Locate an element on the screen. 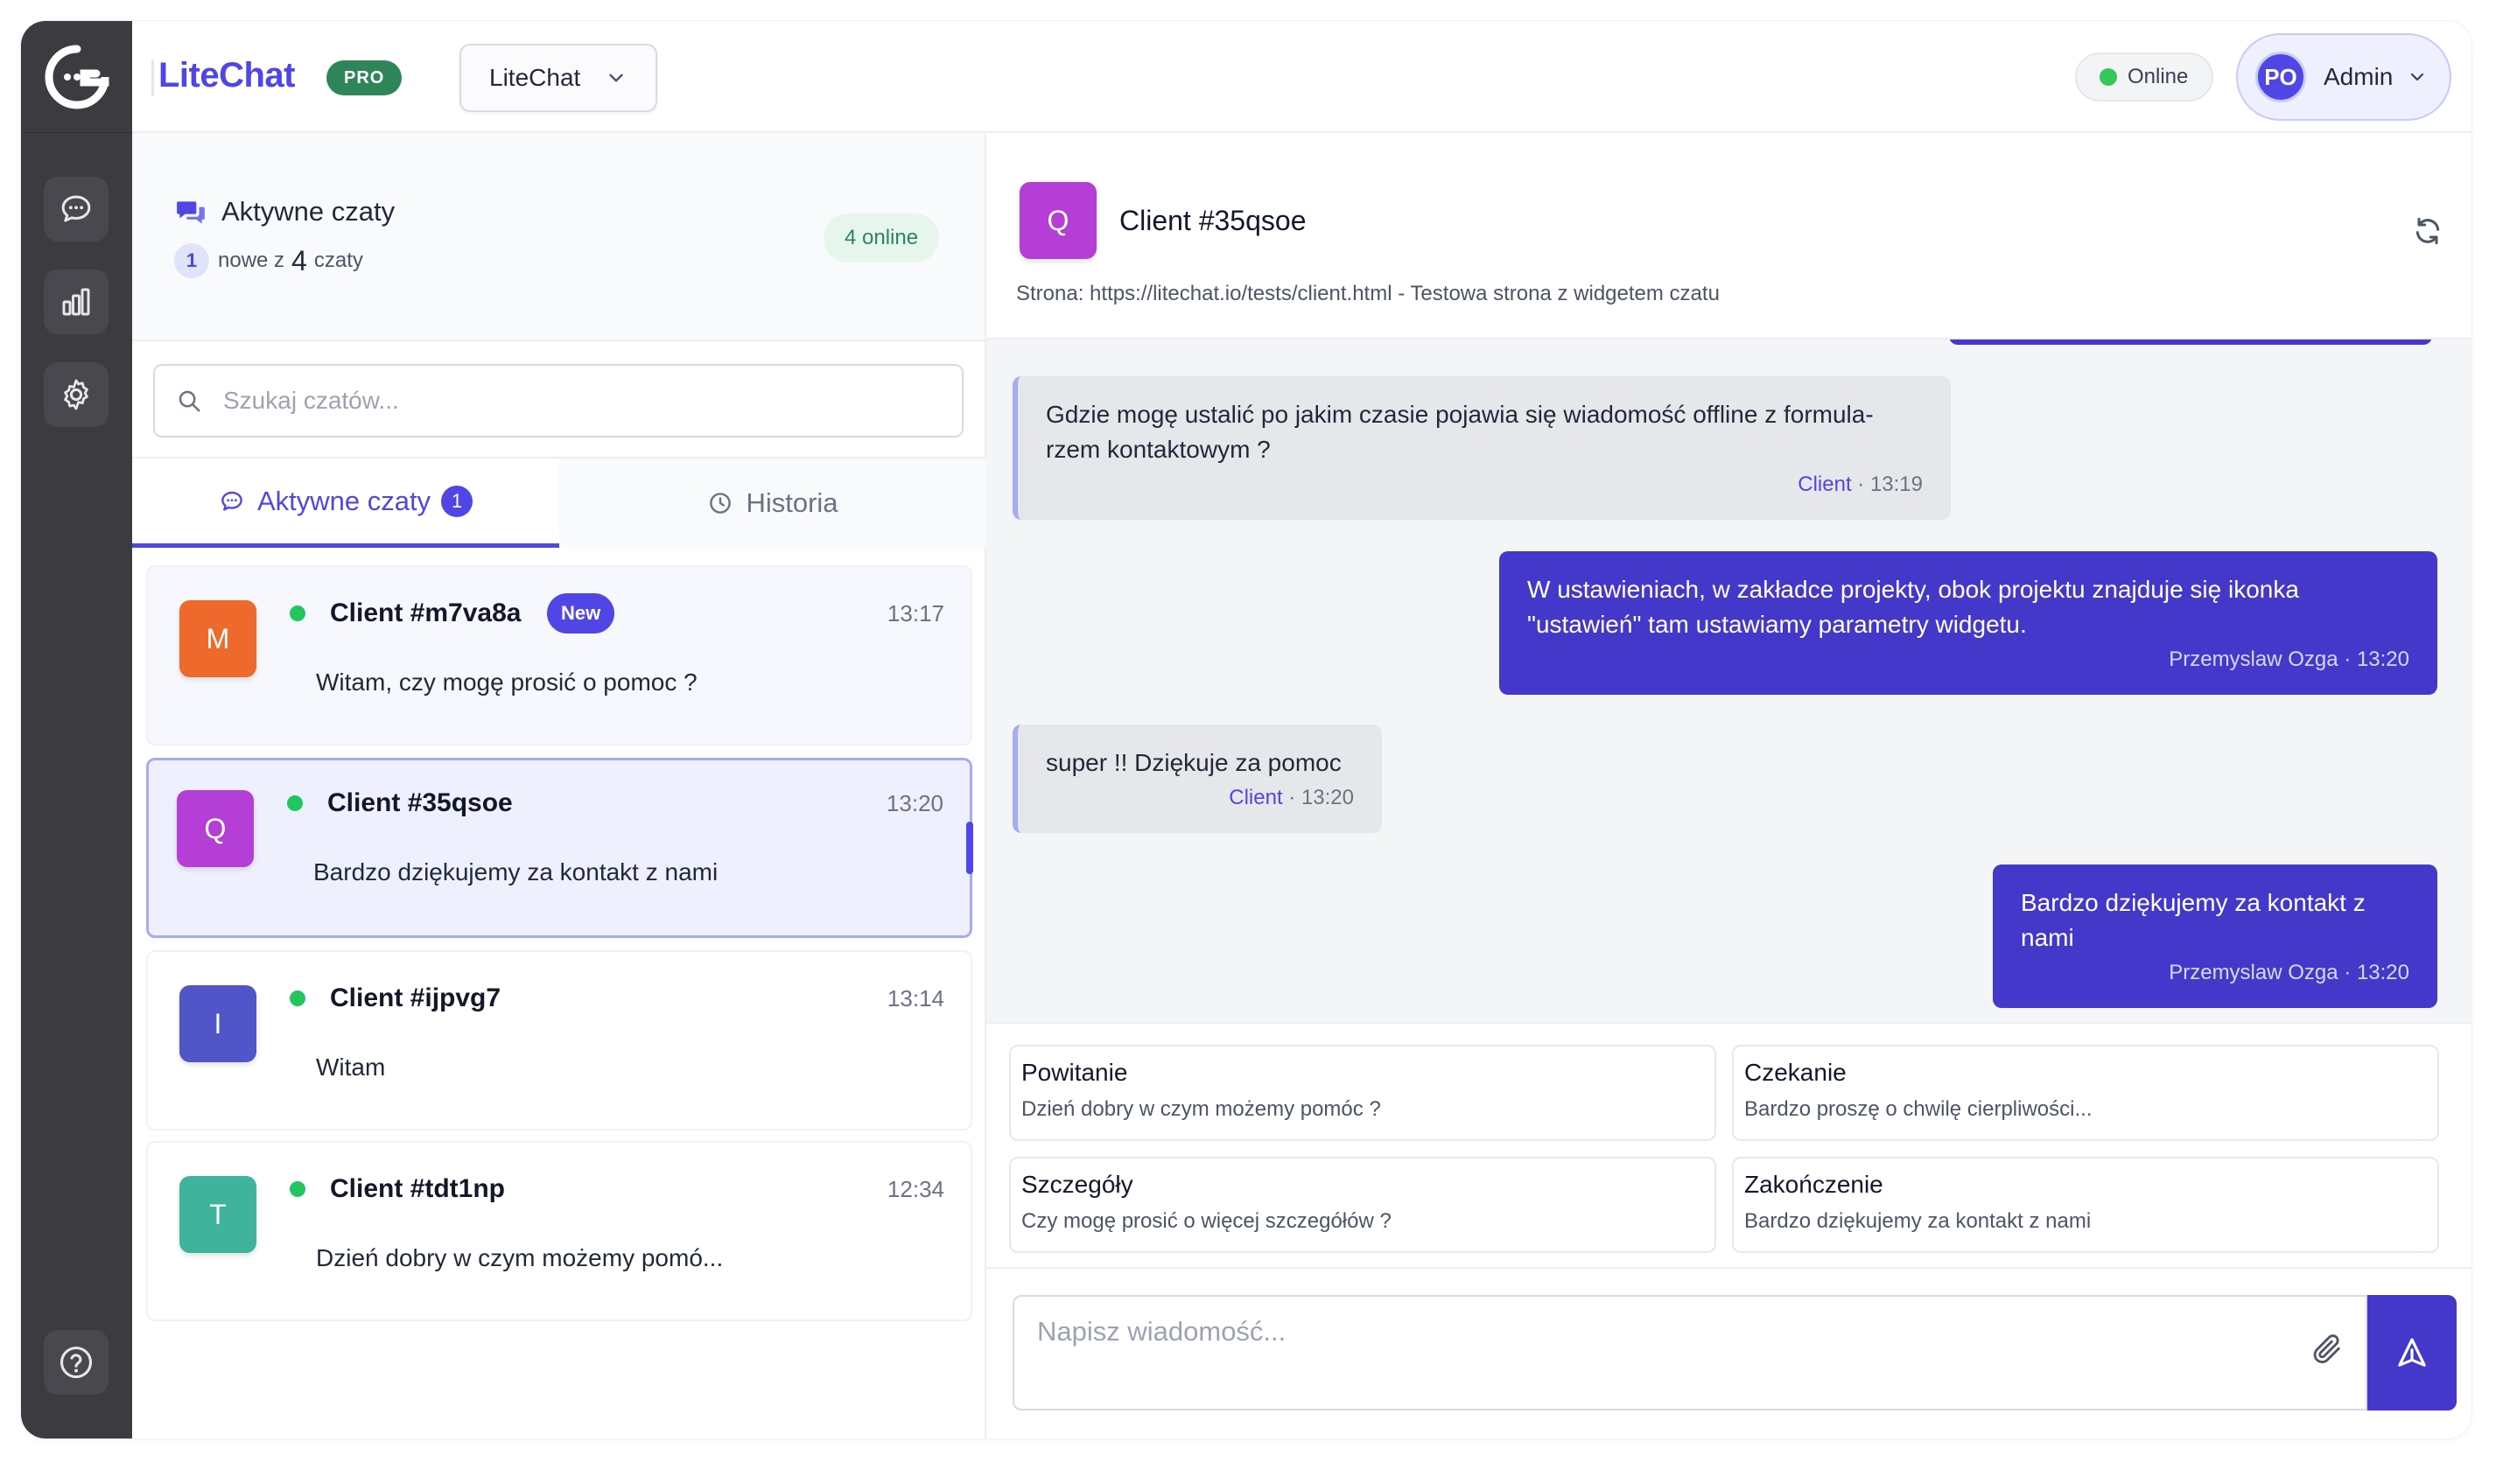  chat-name: Client #ijpvg7 is located at coordinates (415, 998).